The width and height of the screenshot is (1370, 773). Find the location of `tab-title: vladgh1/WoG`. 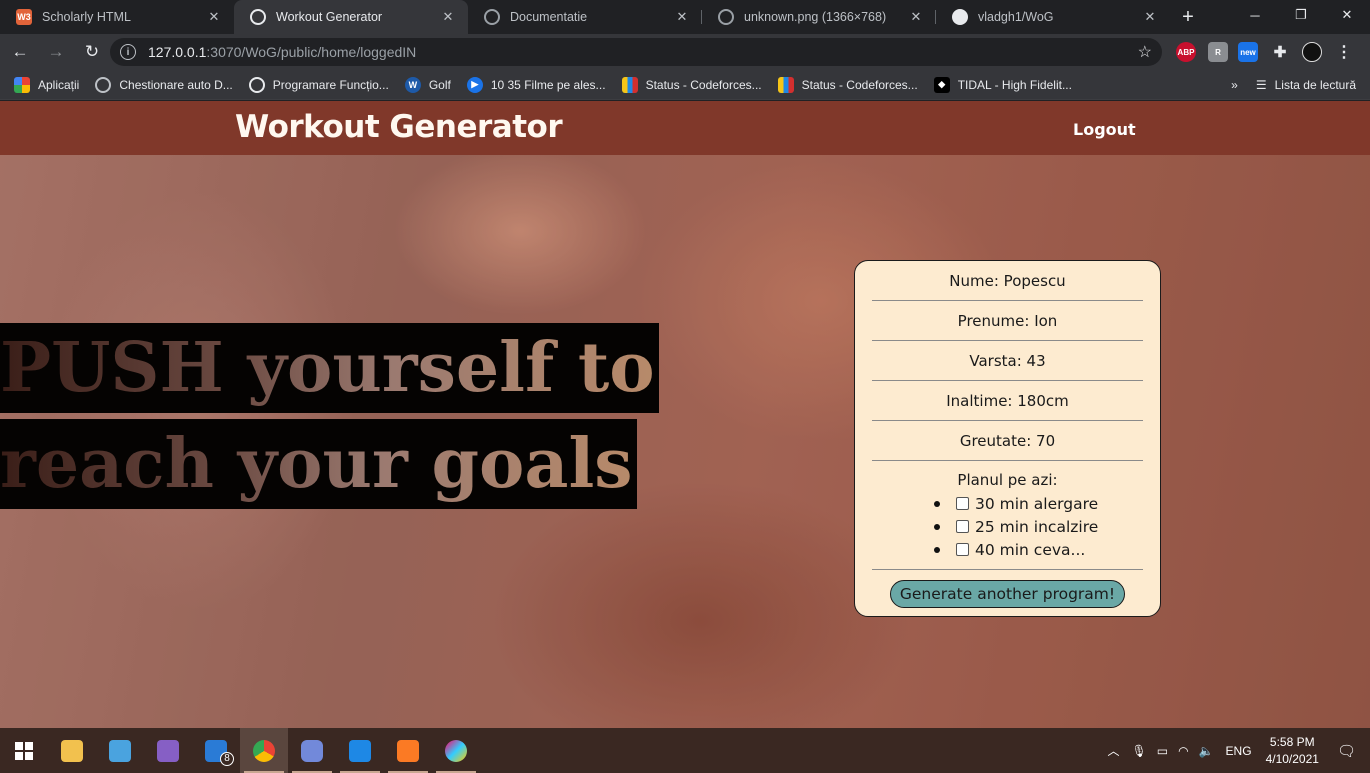

tab-title: vladgh1/WoG is located at coordinates (1016, 17).